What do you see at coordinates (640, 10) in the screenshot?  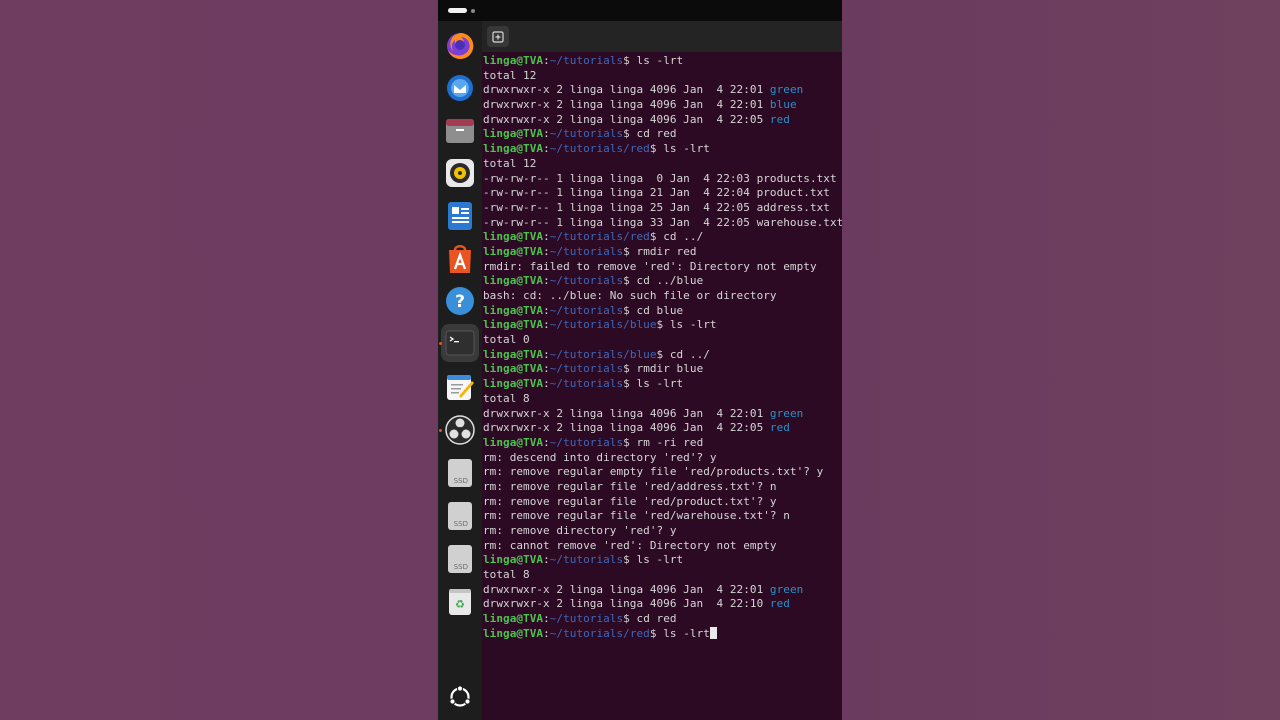 I see `top-bar` at bounding box center [640, 10].